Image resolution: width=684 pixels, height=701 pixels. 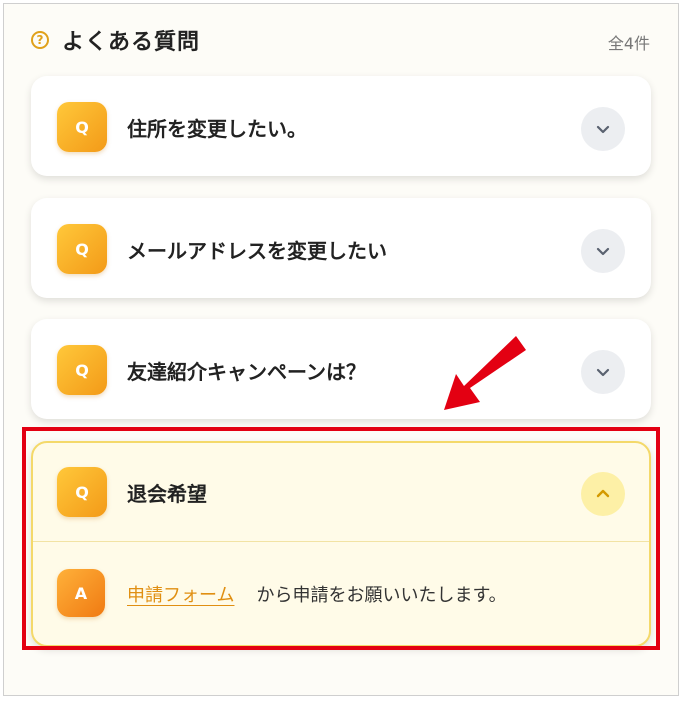 I want to click on red-arrow-icon, so click(x=485, y=373).